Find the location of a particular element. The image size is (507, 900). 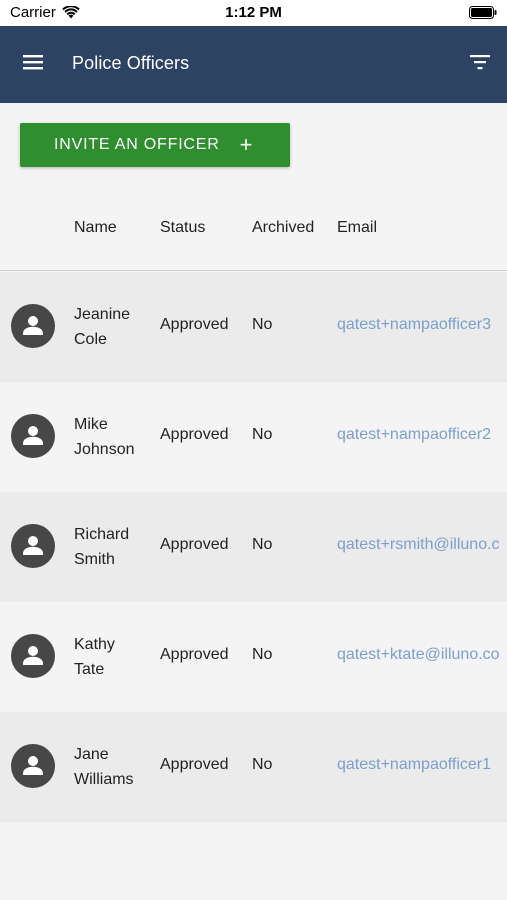

officer-name: Kathy Tate is located at coordinates (114, 657).